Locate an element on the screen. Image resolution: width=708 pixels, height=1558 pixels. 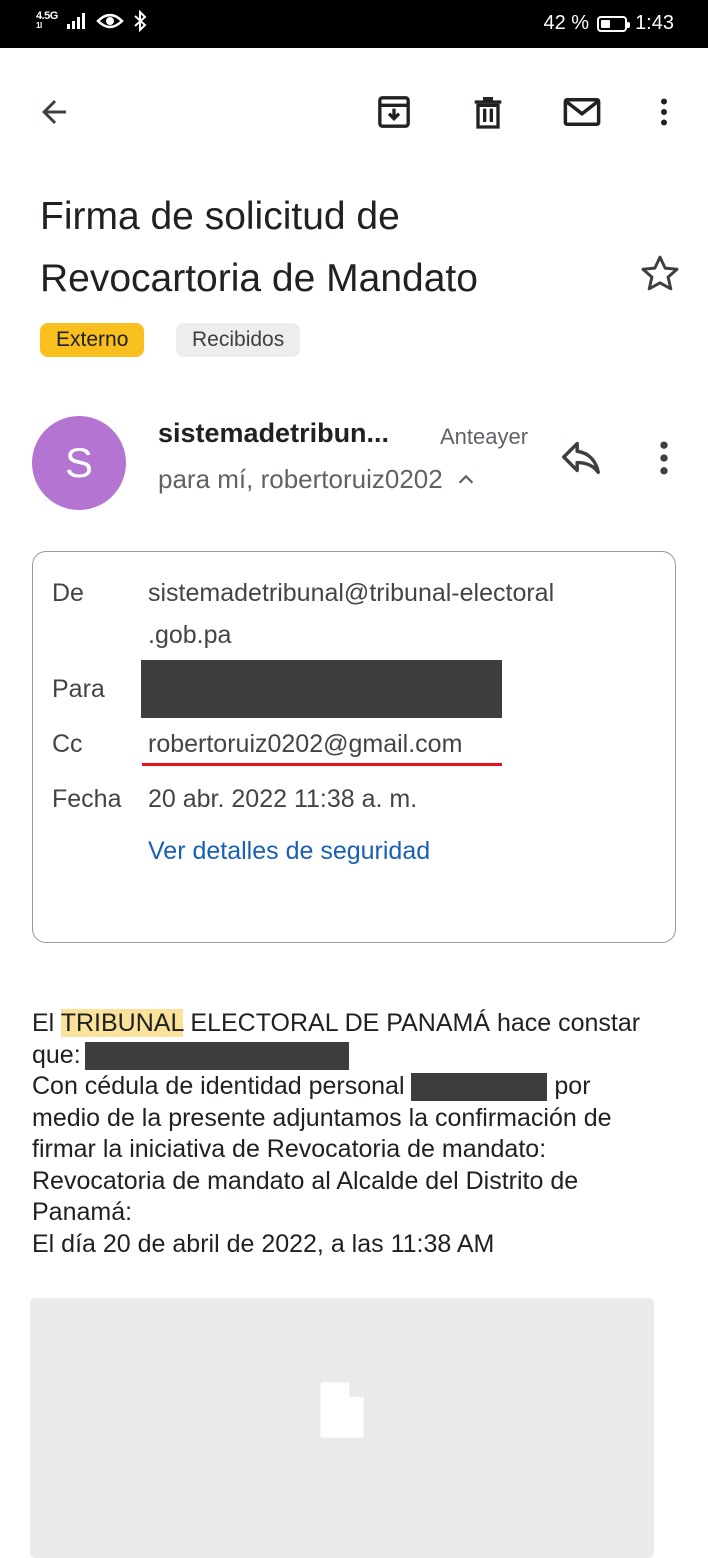
subject-line-1: Firma de solicitud de is located at coordinates (220, 216).